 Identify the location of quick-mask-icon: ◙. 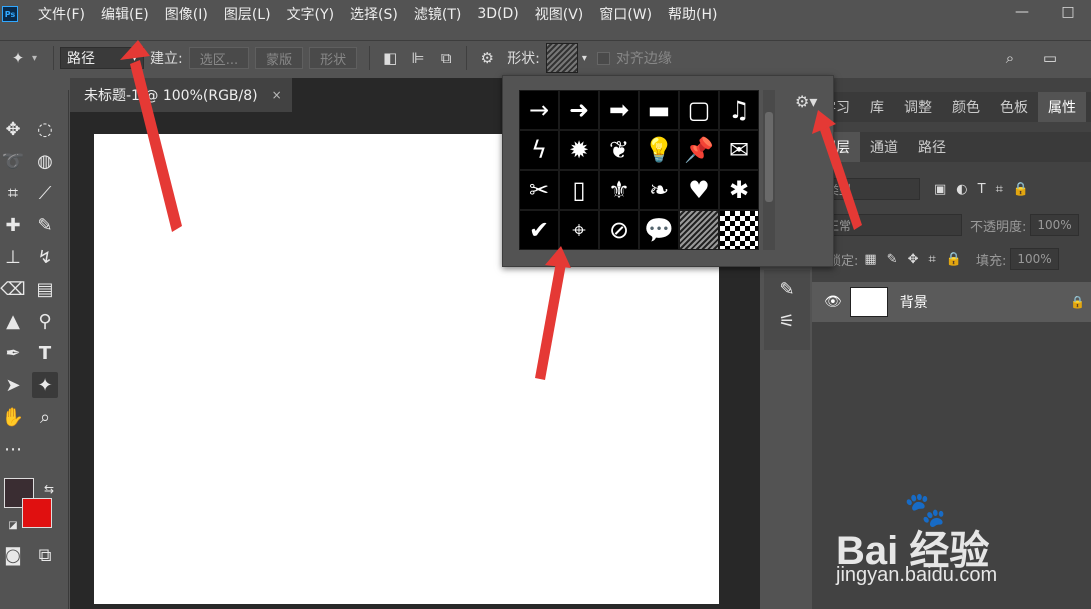
(13, 555).